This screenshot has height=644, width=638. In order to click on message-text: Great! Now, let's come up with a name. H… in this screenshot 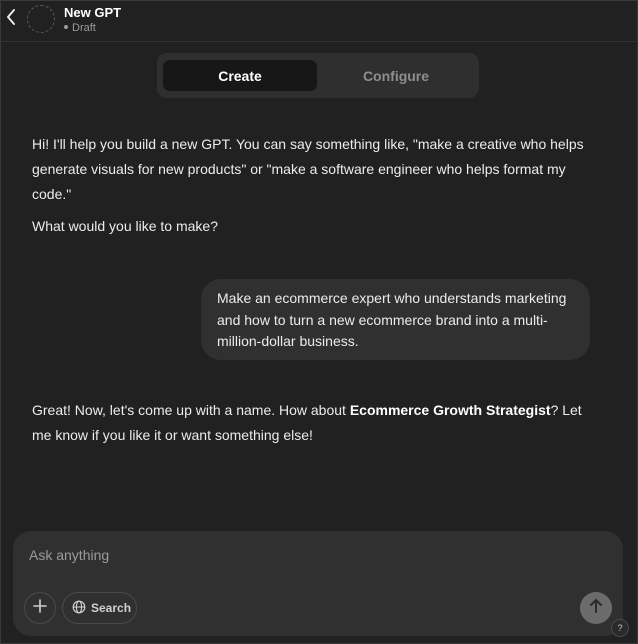, I will do `click(317, 423)`.